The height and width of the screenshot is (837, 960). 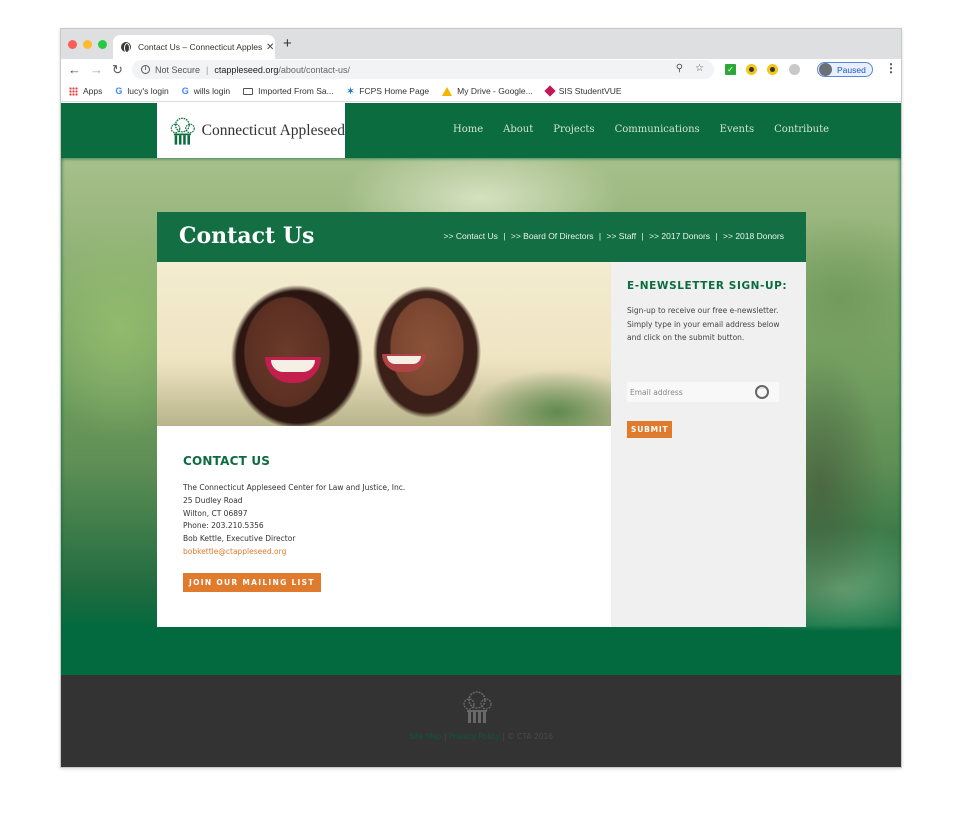 I want to click on nav-projects: Projects, so click(x=573, y=129).